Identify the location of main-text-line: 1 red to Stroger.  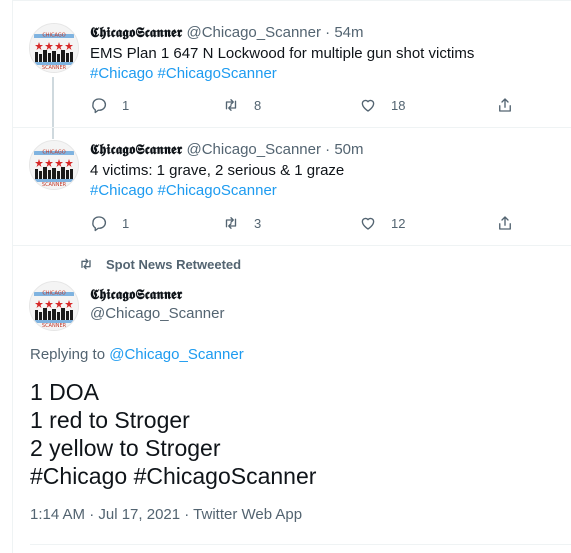
(110, 420).